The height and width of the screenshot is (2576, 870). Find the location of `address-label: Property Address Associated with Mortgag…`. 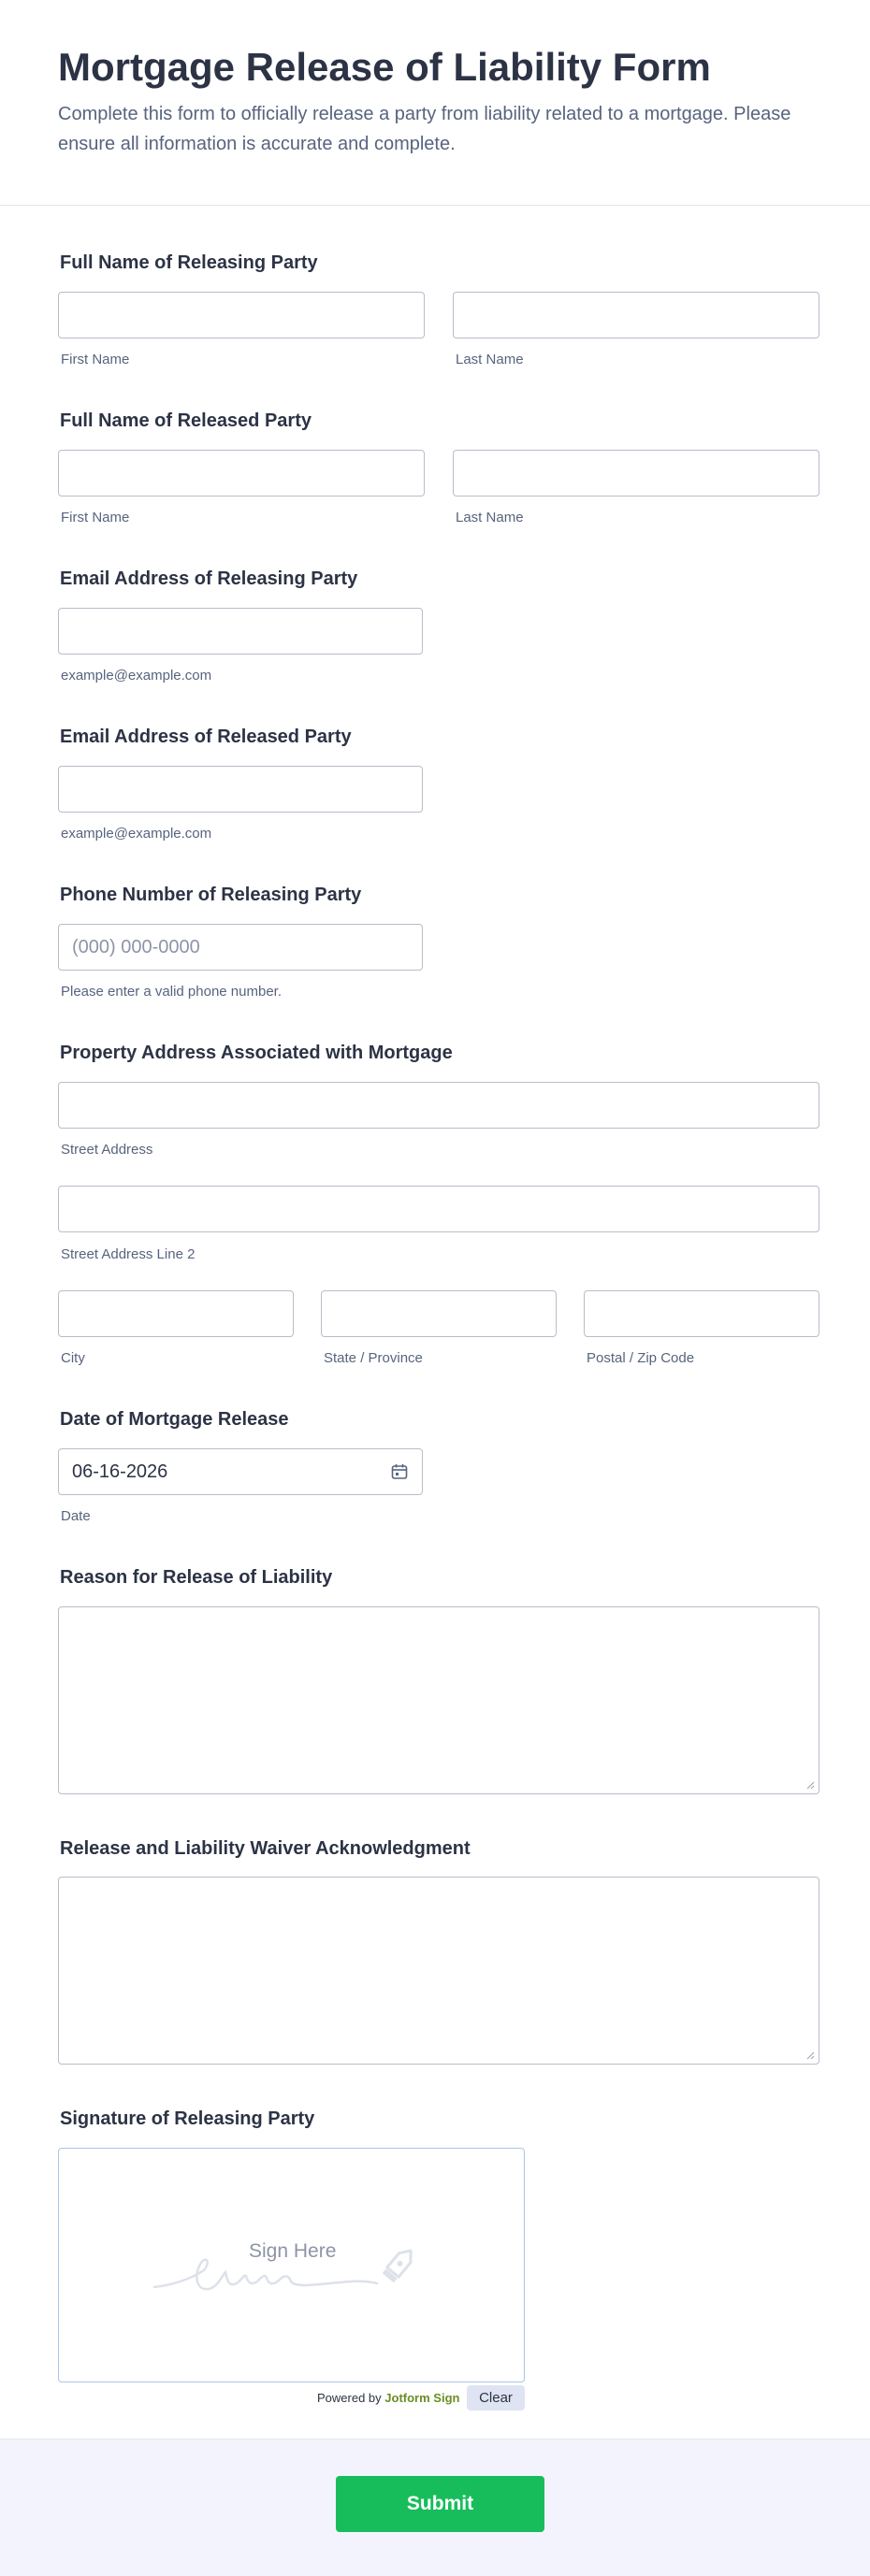

address-label: Property Address Associated with Mortgag… is located at coordinates (256, 1053).